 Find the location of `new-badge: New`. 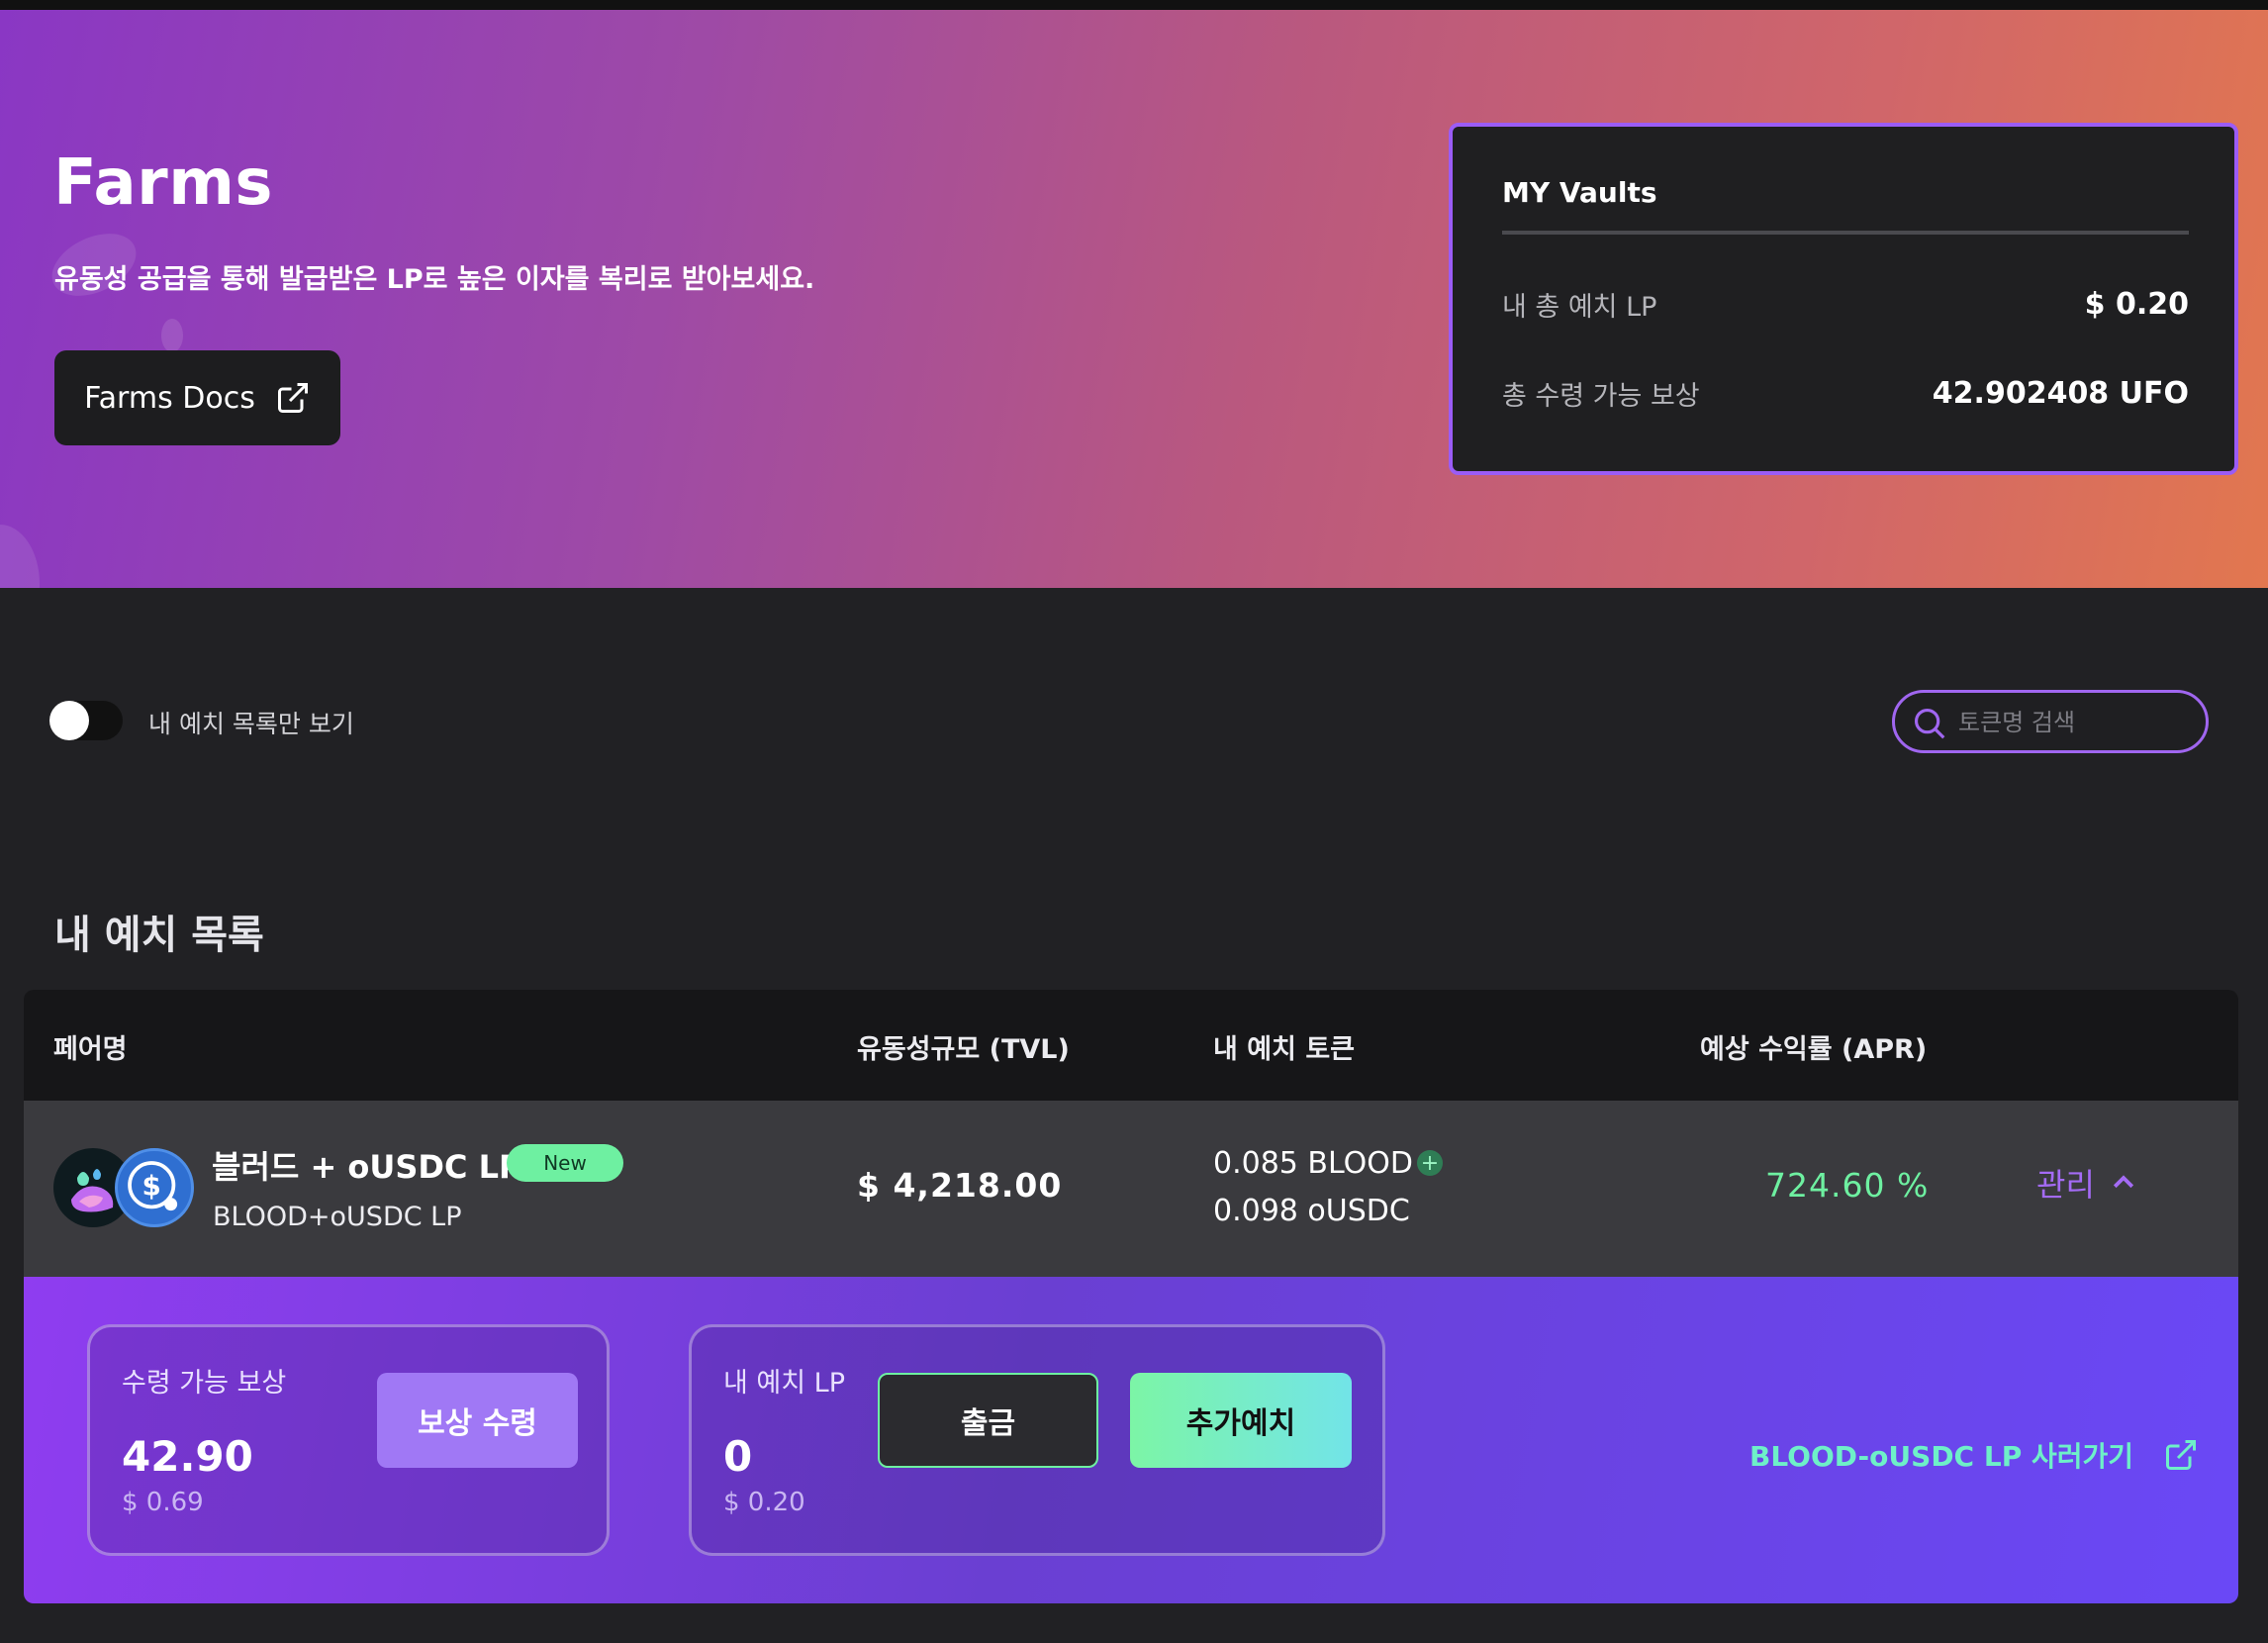

new-badge: New is located at coordinates (565, 1163).